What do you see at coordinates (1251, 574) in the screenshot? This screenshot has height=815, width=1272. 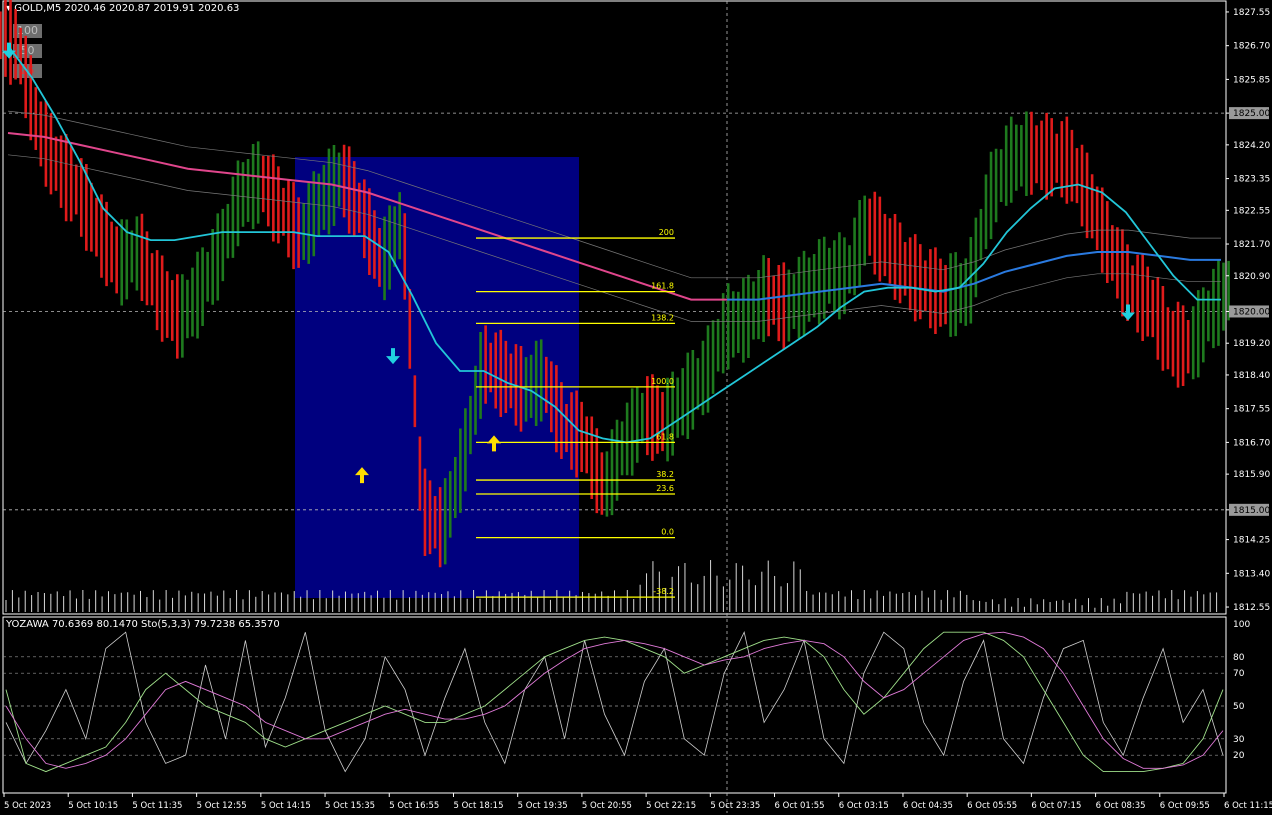 I see `y-tick-label: 1813.40` at bounding box center [1251, 574].